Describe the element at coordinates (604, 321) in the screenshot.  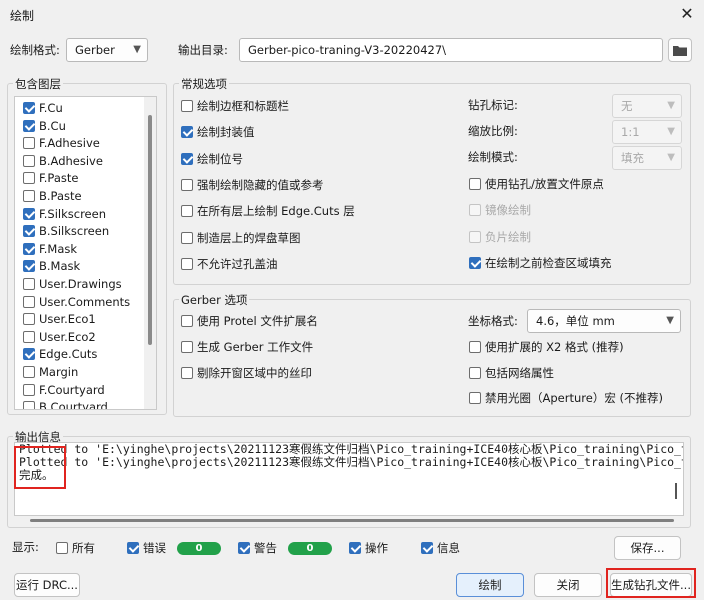
I see `coord-format-select: 4.6，单位 mm ▼` at that location.